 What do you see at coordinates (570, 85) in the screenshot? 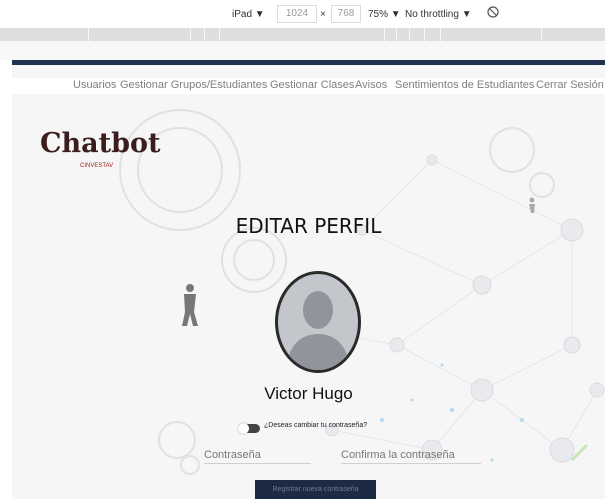
I see `nav-item-cerrar-sesion: Cerrar Sesión` at bounding box center [570, 85].